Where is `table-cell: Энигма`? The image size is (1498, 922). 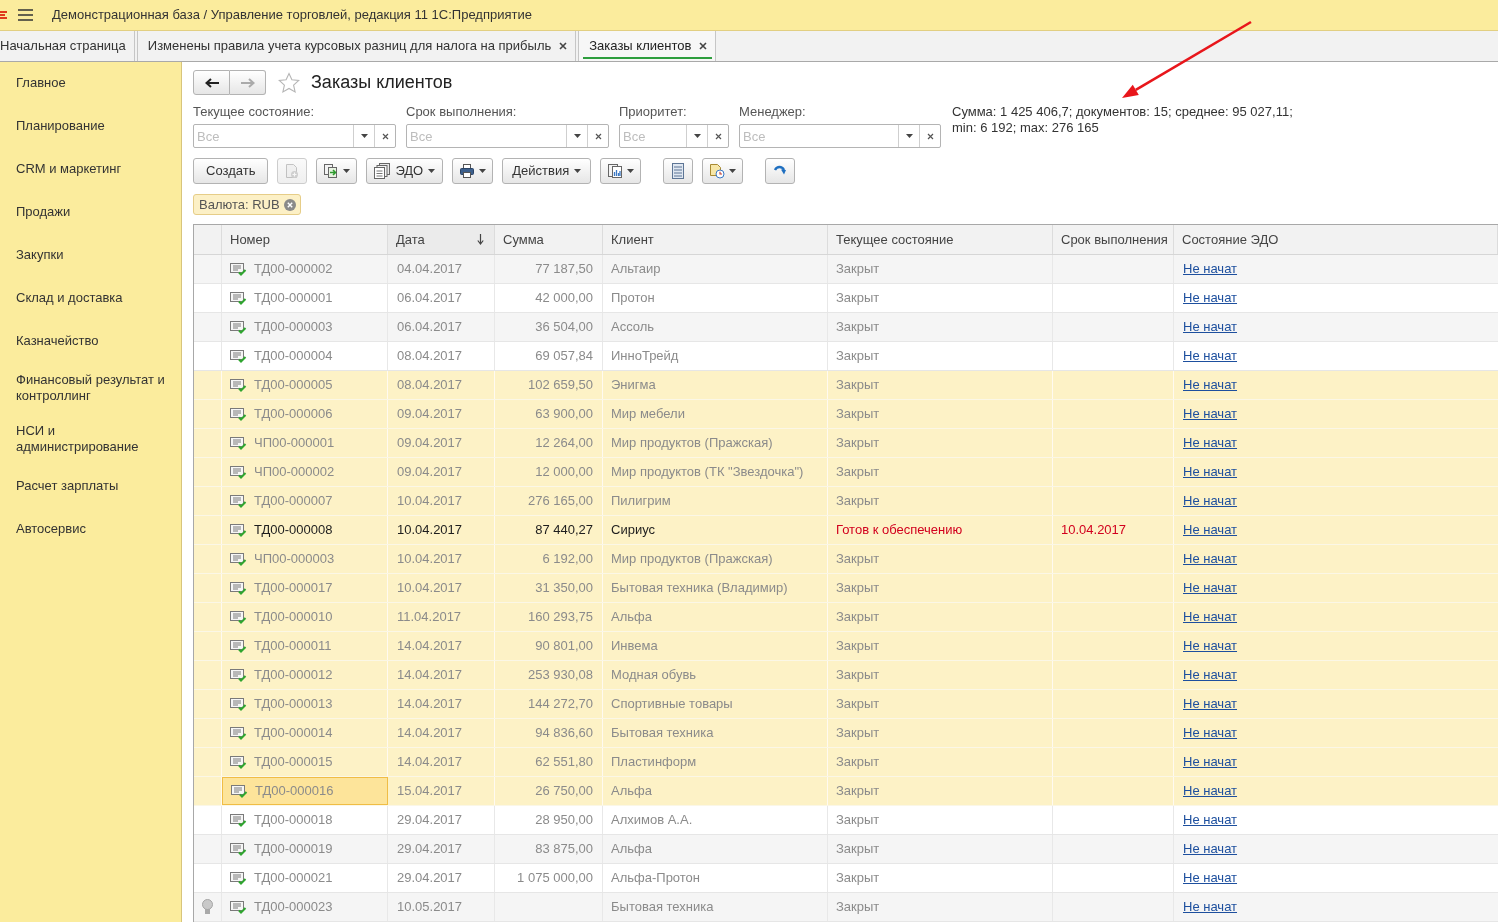
table-cell: Энигма is located at coordinates (715, 385).